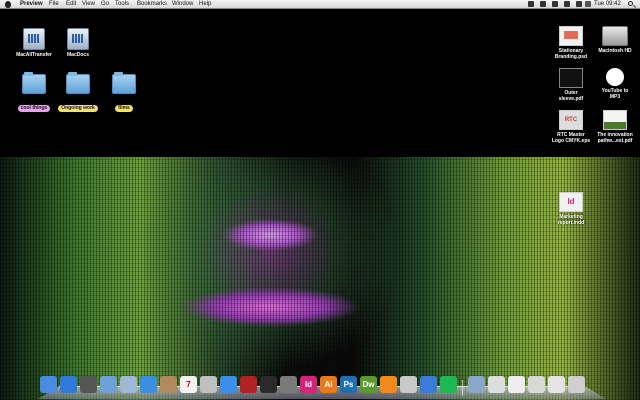 The image size is (640, 400). I want to click on folder-tag: Ongoing work, so click(78, 108).